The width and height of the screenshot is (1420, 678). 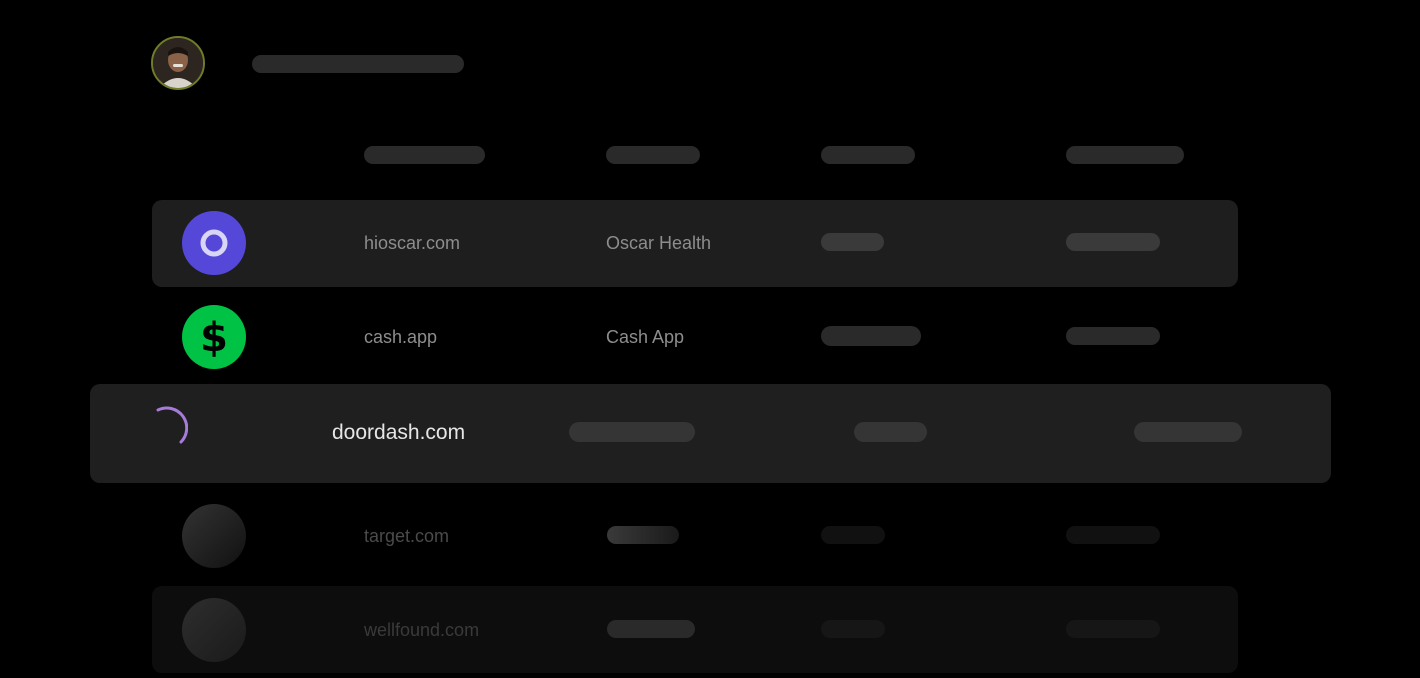 What do you see at coordinates (178, 63) in the screenshot?
I see `user-avatar` at bounding box center [178, 63].